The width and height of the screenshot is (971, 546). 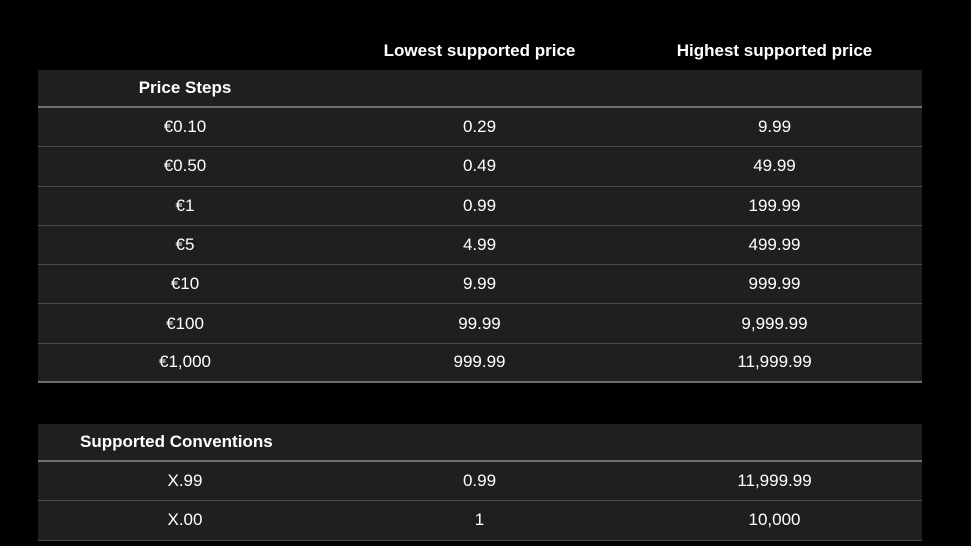 What do you see at coordinates (774, 284) in the screenshot?
I see `highest-cell: 999.99` at bounding box center [774, 284].